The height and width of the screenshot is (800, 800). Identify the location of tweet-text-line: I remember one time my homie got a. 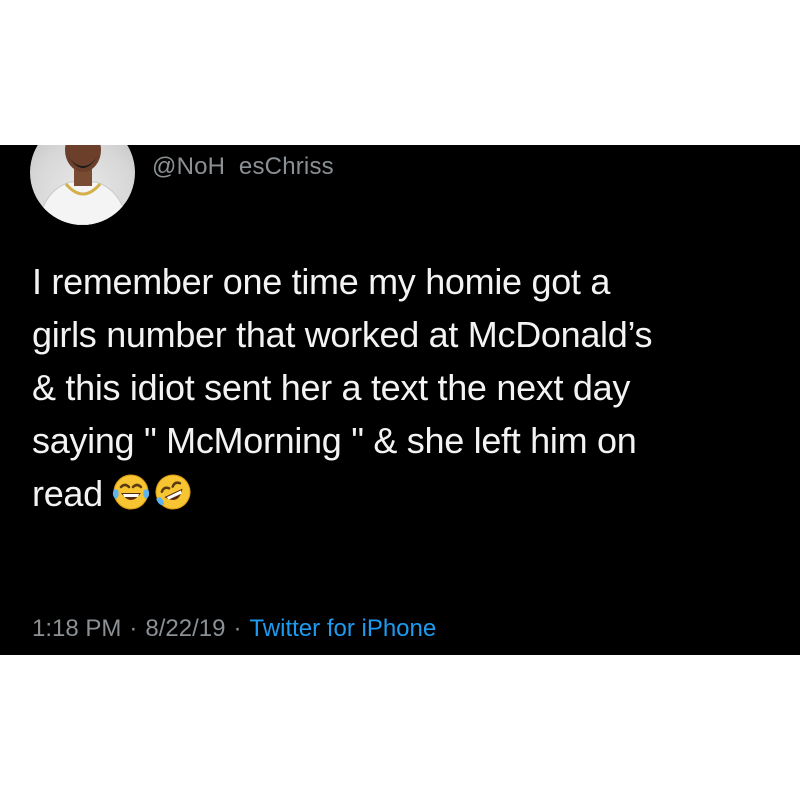
(321, 281).